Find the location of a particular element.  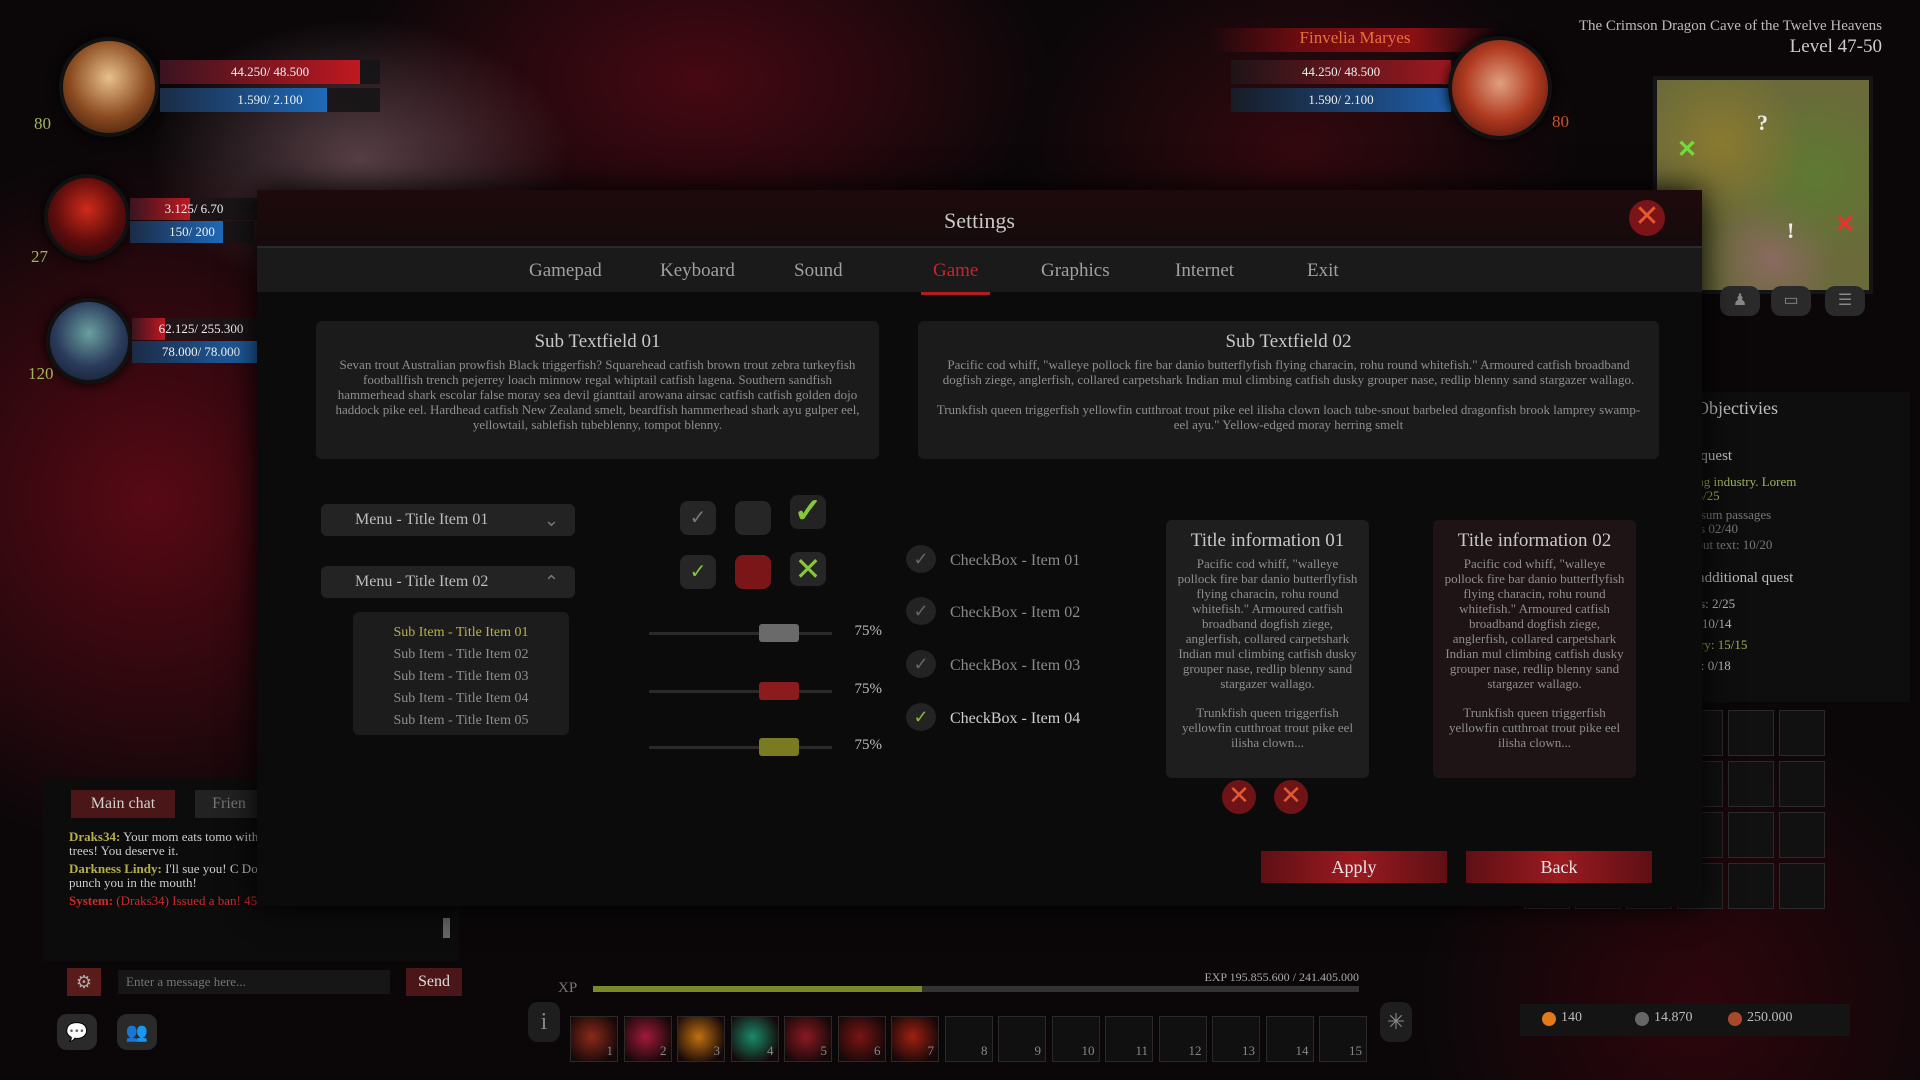

tab-sound: Sound is located at coordinates (818, 271).